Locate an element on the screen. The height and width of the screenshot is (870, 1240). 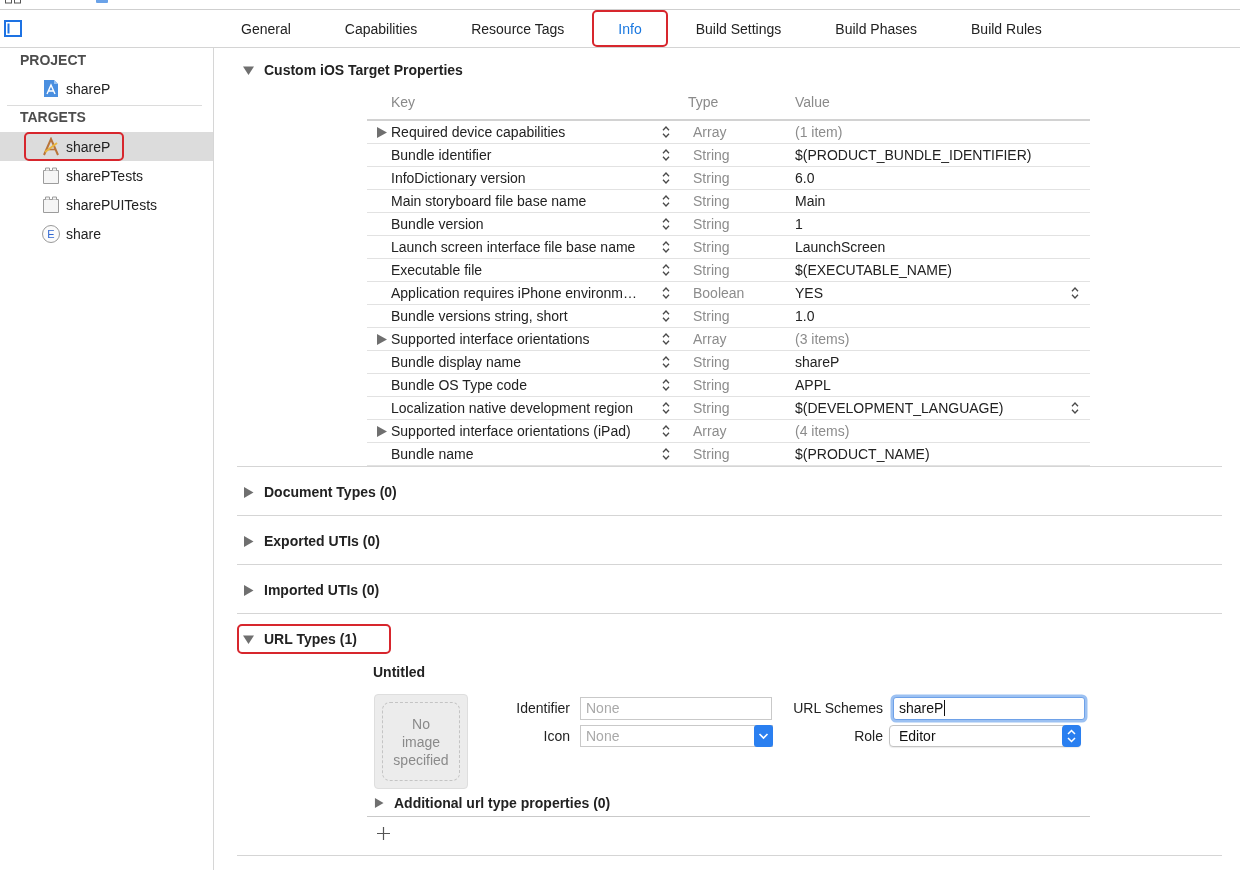
property-value: (4 items) is located at coordinates (822, 431).